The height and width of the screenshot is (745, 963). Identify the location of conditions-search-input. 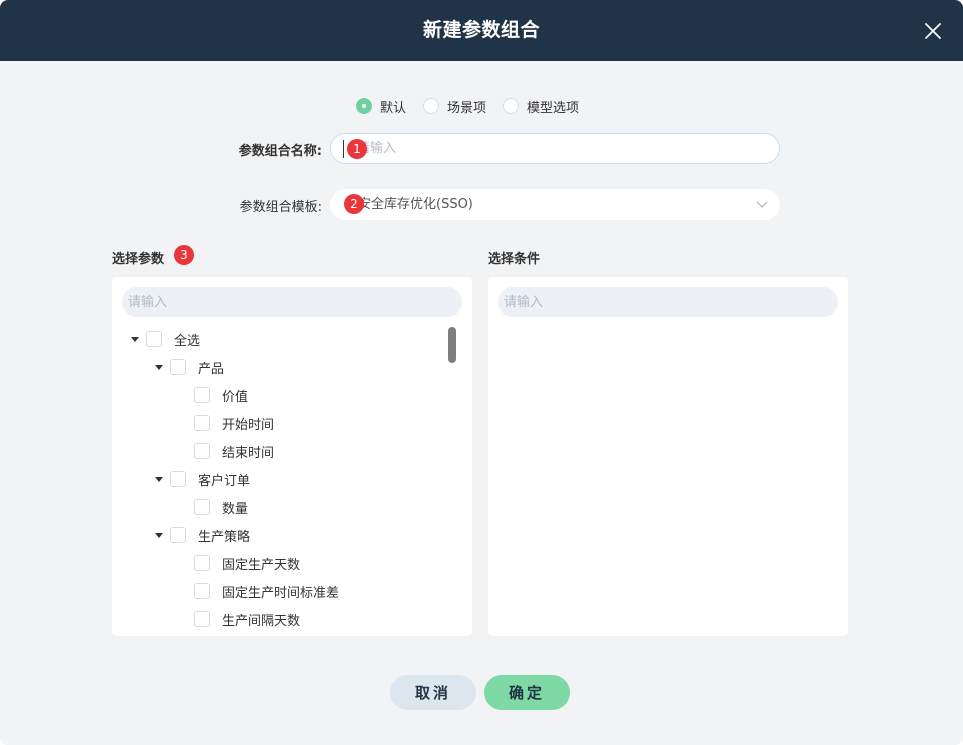
(668, 302).